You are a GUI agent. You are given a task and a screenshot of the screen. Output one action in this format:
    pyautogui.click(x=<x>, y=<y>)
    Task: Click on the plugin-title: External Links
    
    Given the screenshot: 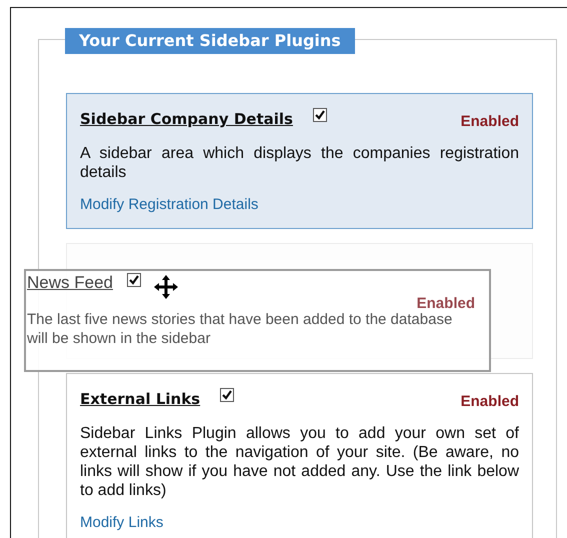 What is the action you would take?
    pyautogui.click(x=140, y=399)
    